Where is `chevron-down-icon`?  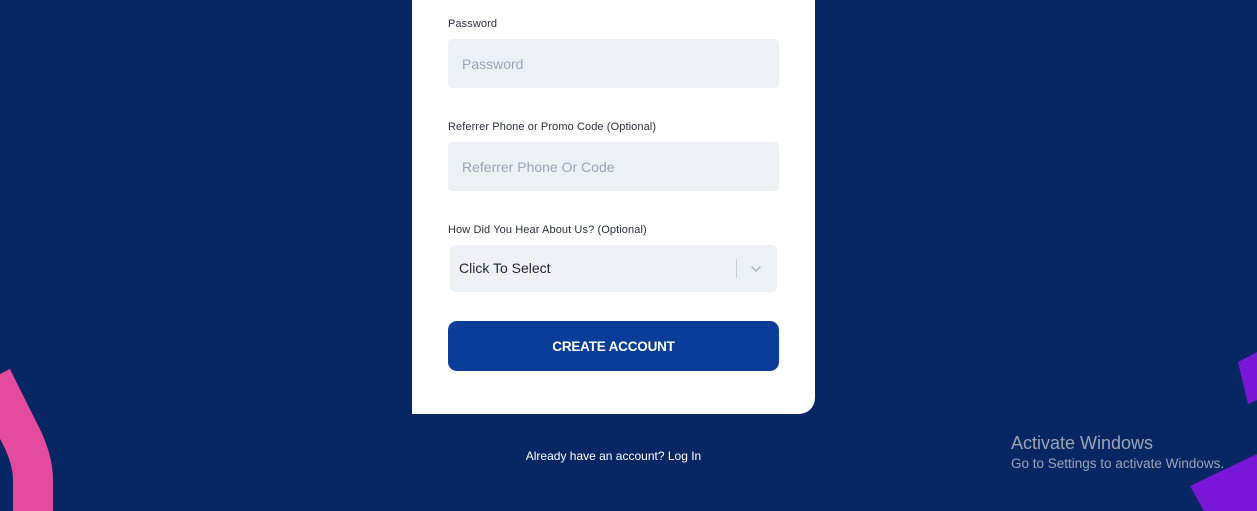
chevron-down-icon is located at coordinates (756, 269).